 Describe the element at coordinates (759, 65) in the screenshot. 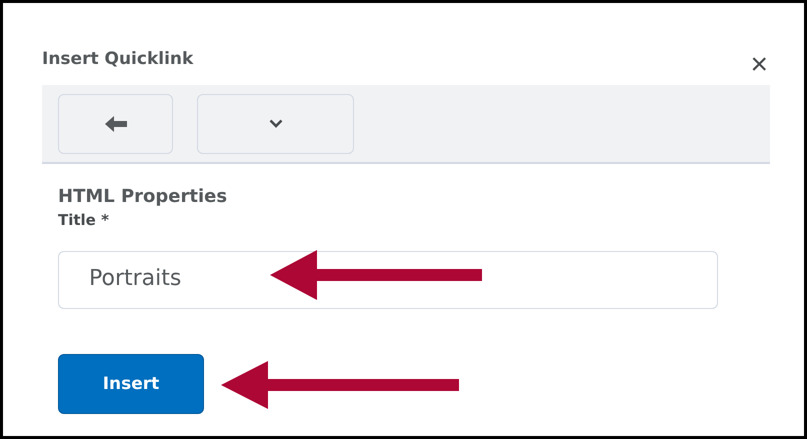

I see `close-button: ×` at that location.